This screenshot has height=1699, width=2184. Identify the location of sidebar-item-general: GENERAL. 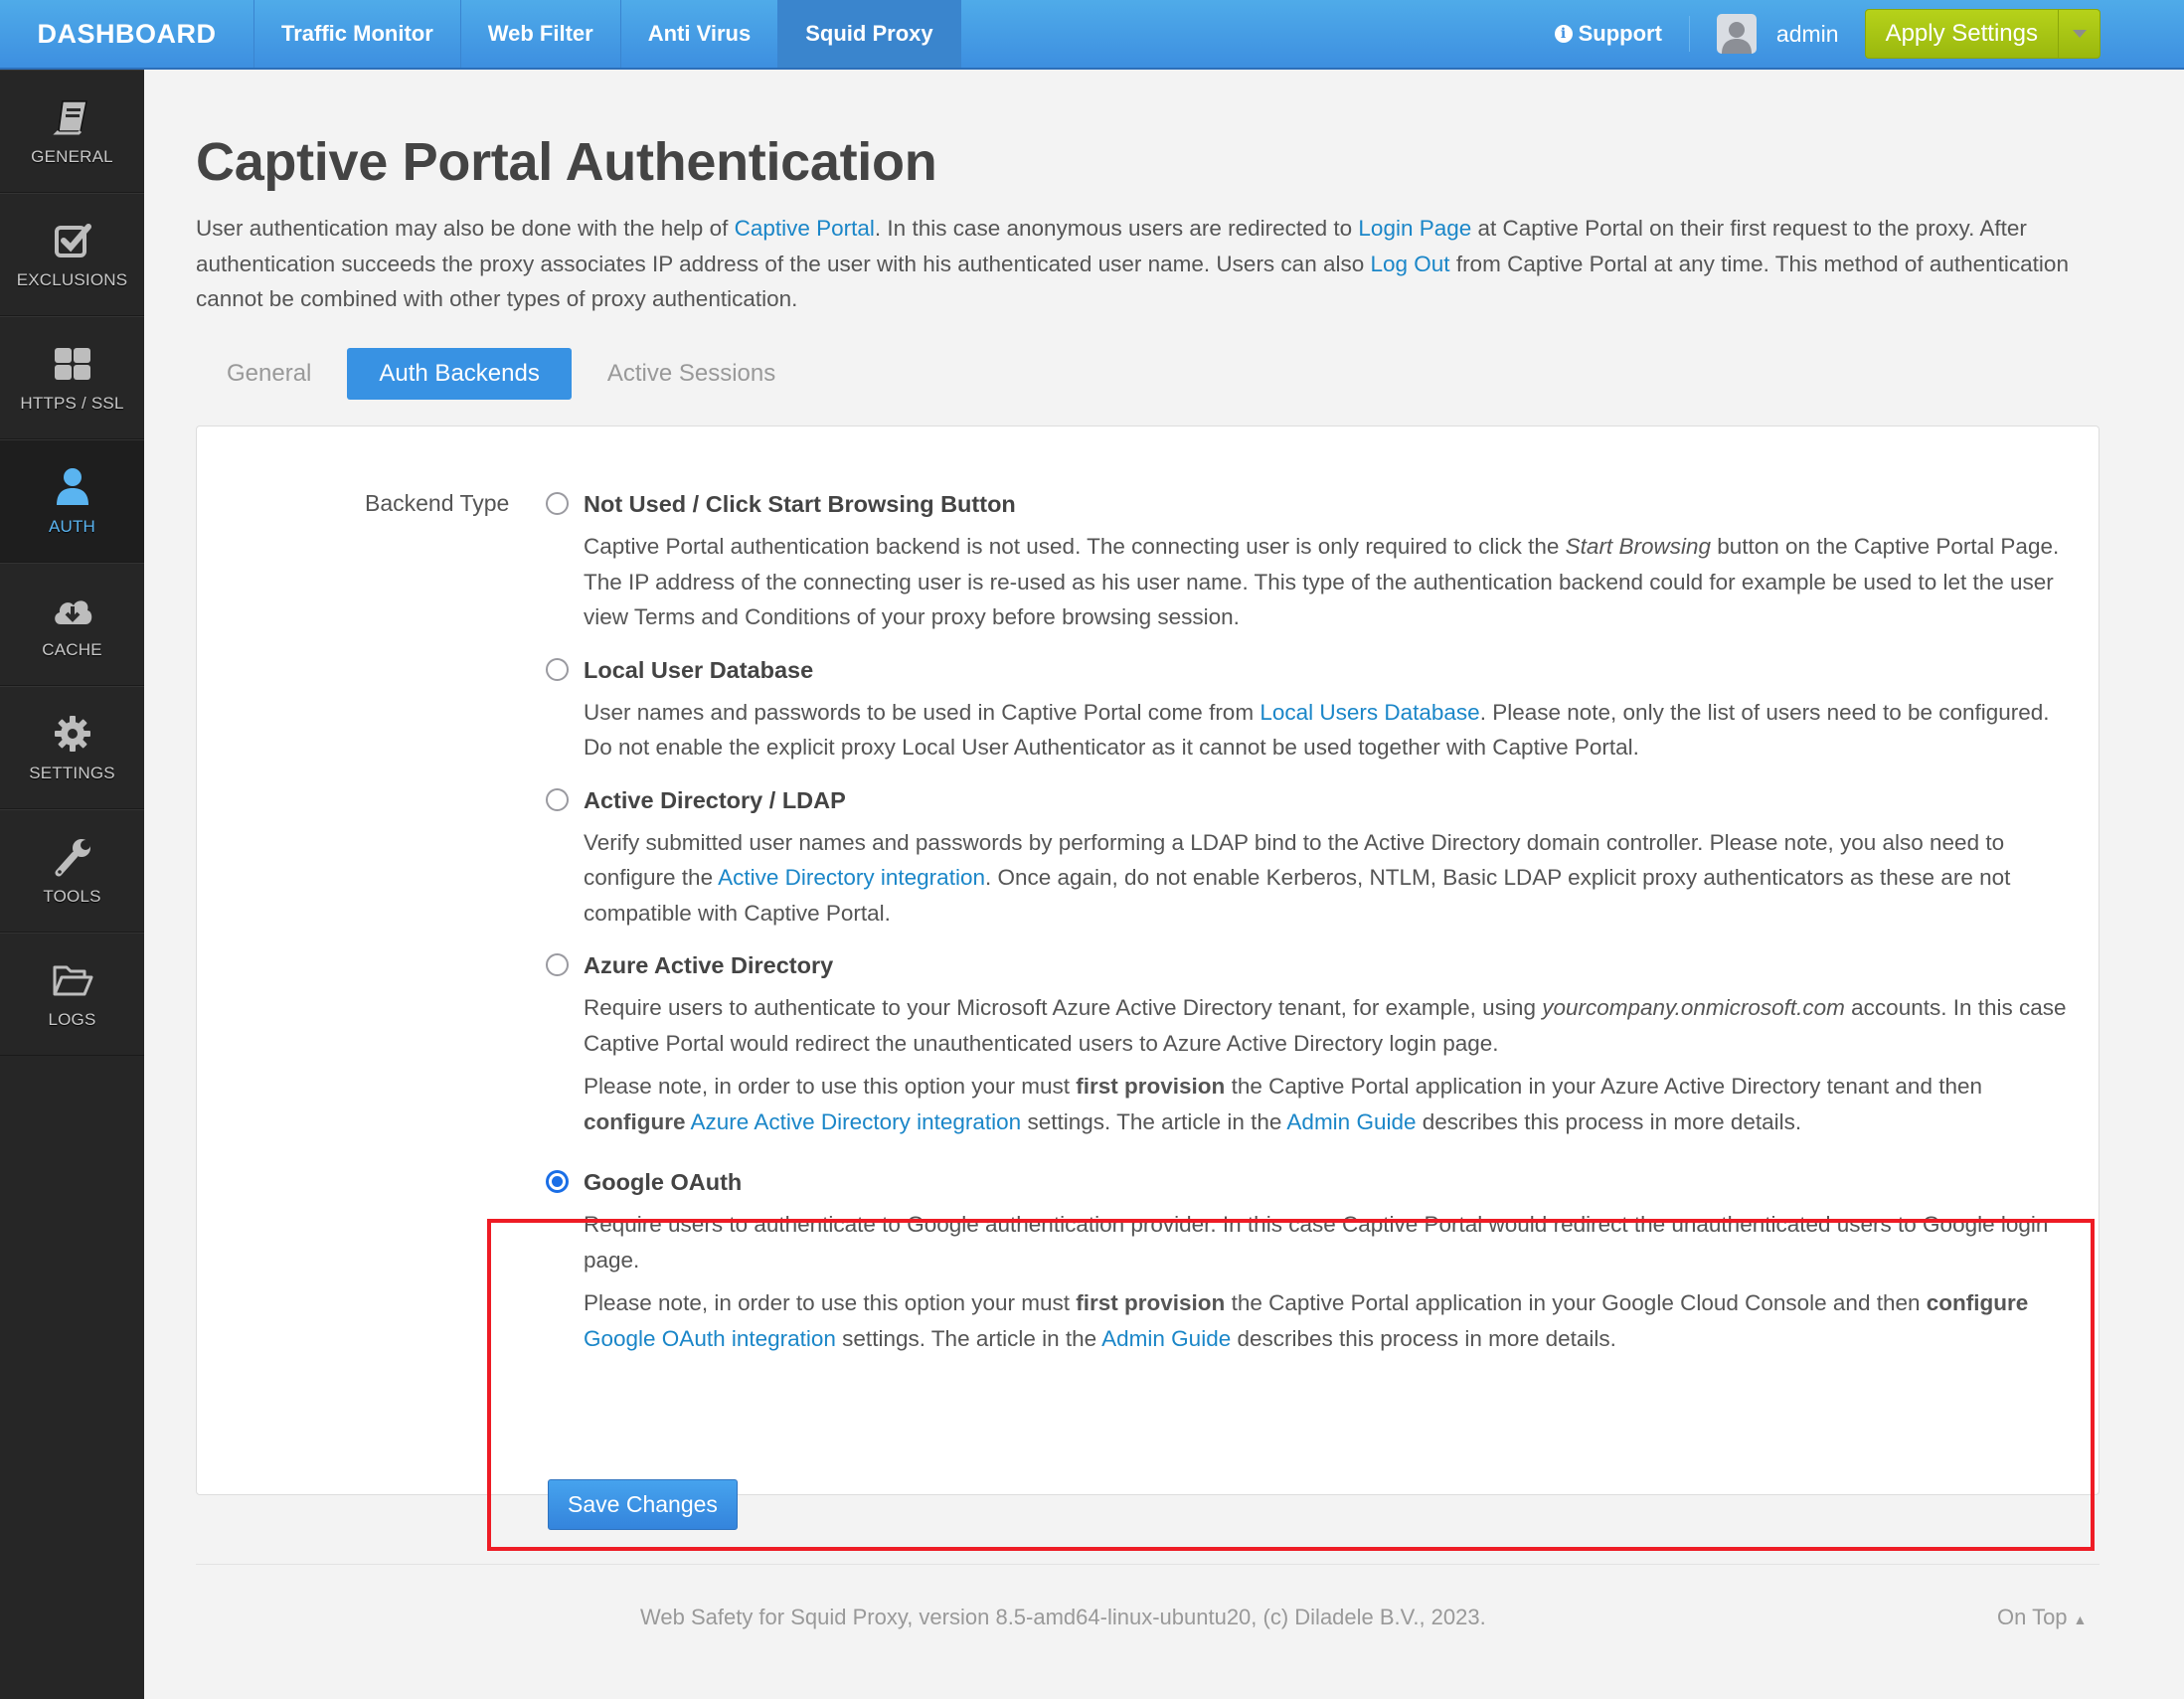
(72, 131).